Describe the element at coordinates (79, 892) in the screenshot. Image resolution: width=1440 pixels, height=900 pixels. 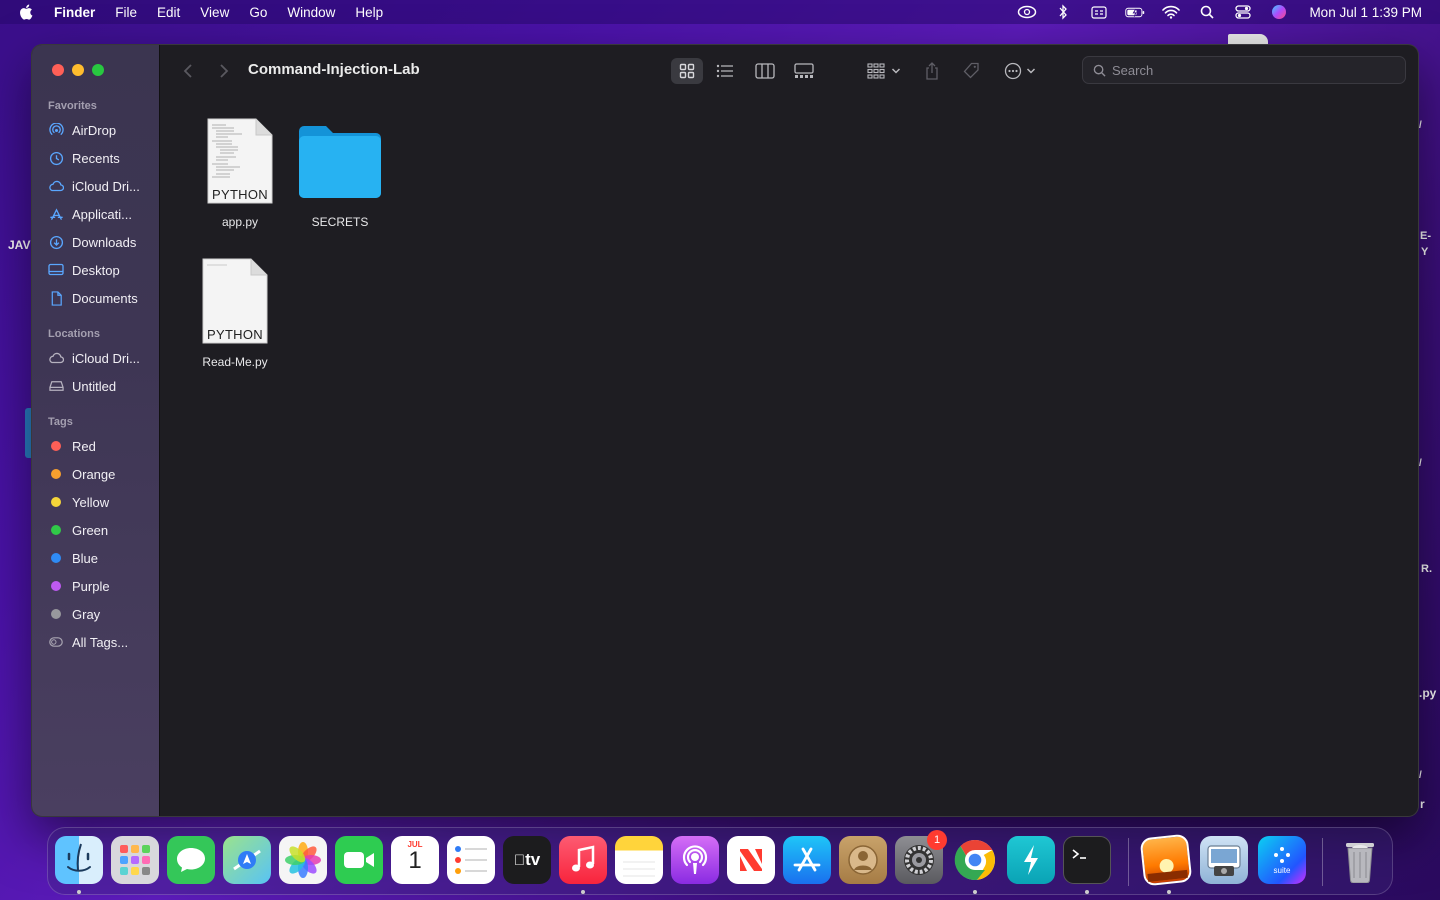
I see `running-indicator` at that location.